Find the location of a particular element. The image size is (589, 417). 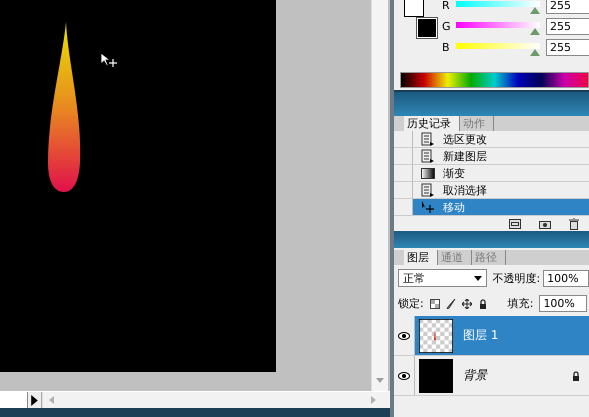

brush-icon is located at coordinates (451, 303).